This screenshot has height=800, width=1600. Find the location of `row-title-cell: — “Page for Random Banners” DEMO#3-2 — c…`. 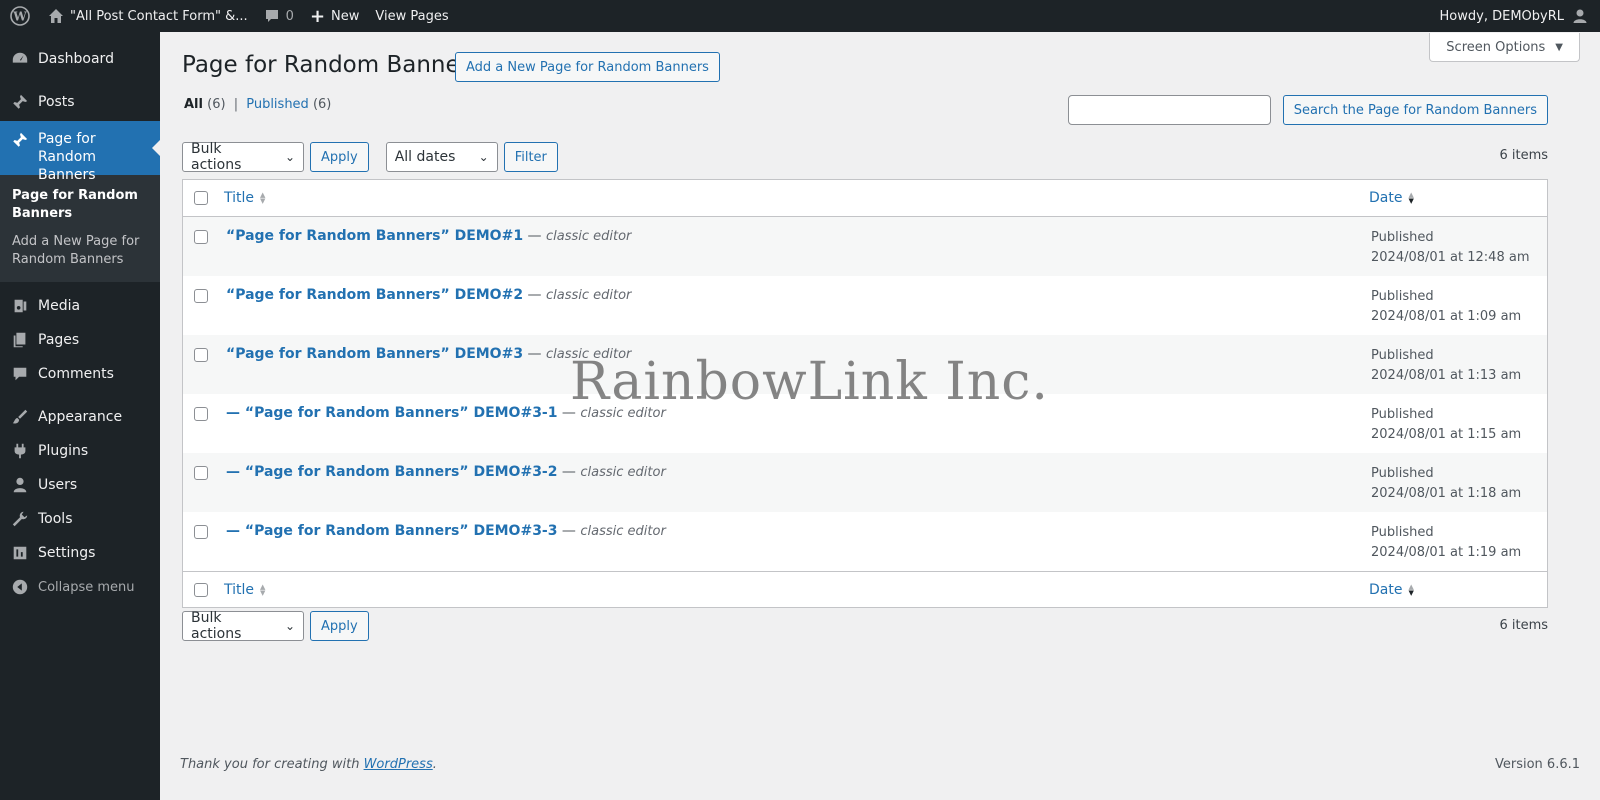

row-title-cell: — “Page for Random Banners” DEMO#3-2 — c… is located at coordinates (446, 472).